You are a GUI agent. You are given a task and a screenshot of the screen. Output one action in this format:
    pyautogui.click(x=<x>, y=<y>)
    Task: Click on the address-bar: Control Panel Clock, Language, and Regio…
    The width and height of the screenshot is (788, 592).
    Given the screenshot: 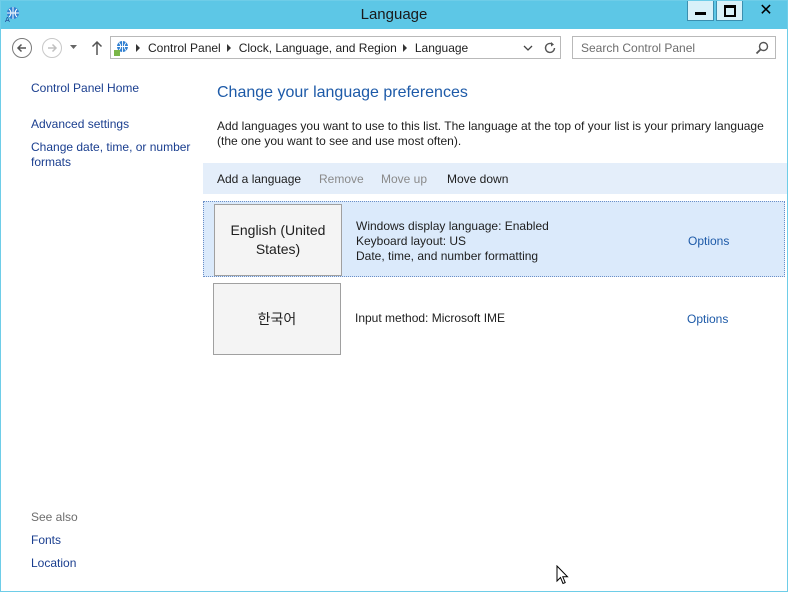 What is the action you would take?
    pyautogui.click(x=335, y=47)
    